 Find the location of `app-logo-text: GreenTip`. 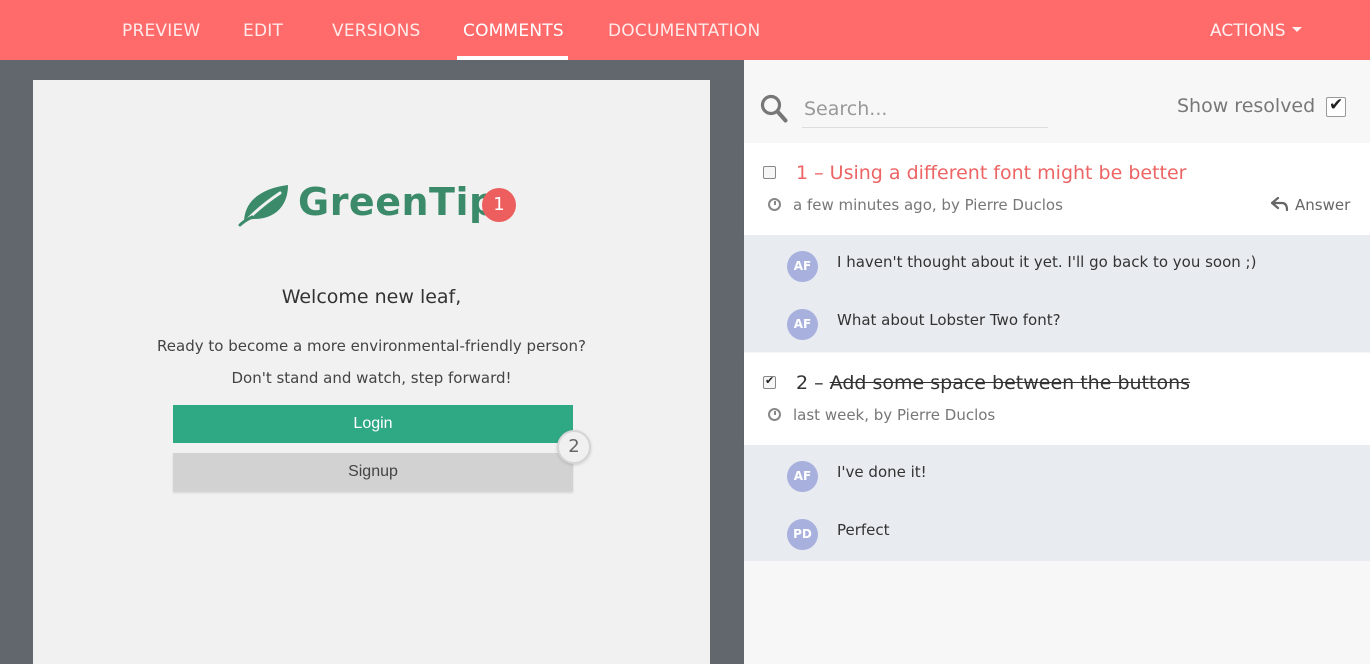

app-logo-text: GreenTip is located at coordinates (397, 202).